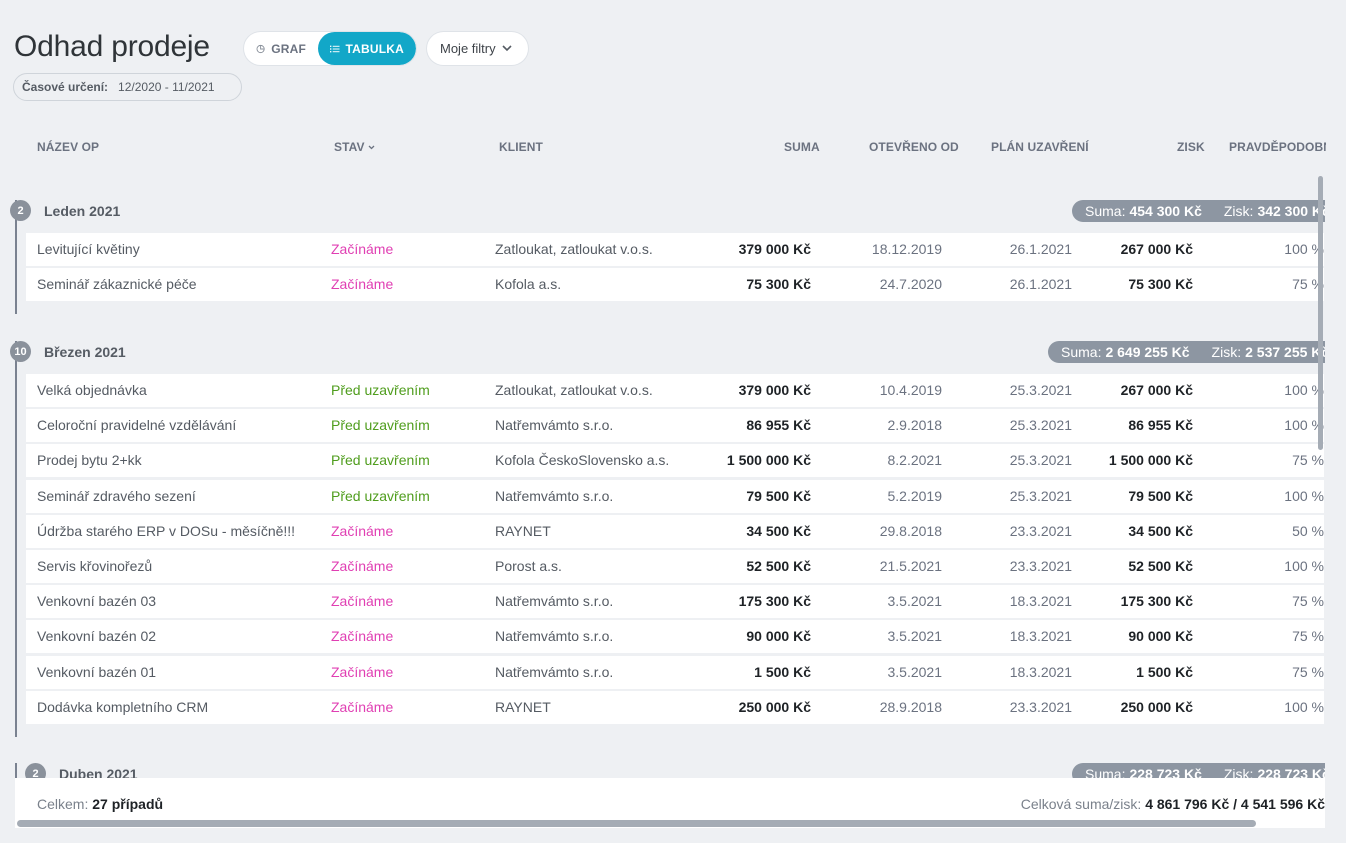 This screenshot has width=1346, height=843. Describe the element at coordinates (166, 531) in the screenshot. I see `cell-nazev: Údržba starého ERP v DOSu - měsíčně!!!` at that location.